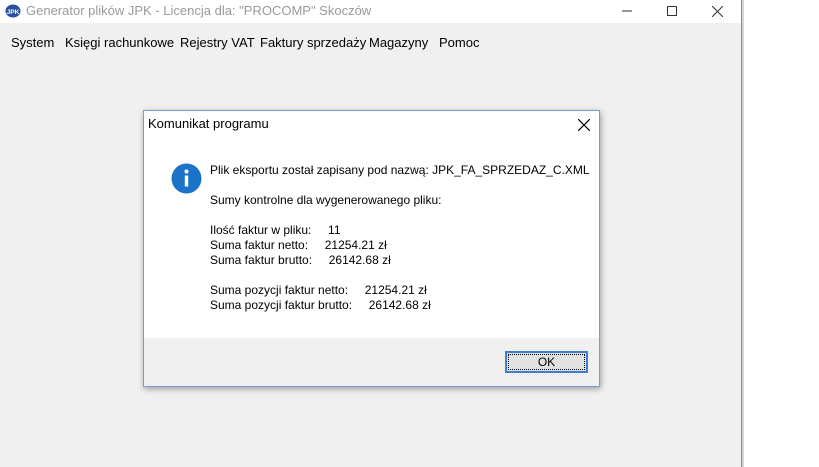 The height and width of the screenshot is (467, 819). Describe the element at coordinates (318, 290) in the screenshot. I see `items-net-sum-line: Suma pozycji faktur netto: 21254.21 zł` at that location.